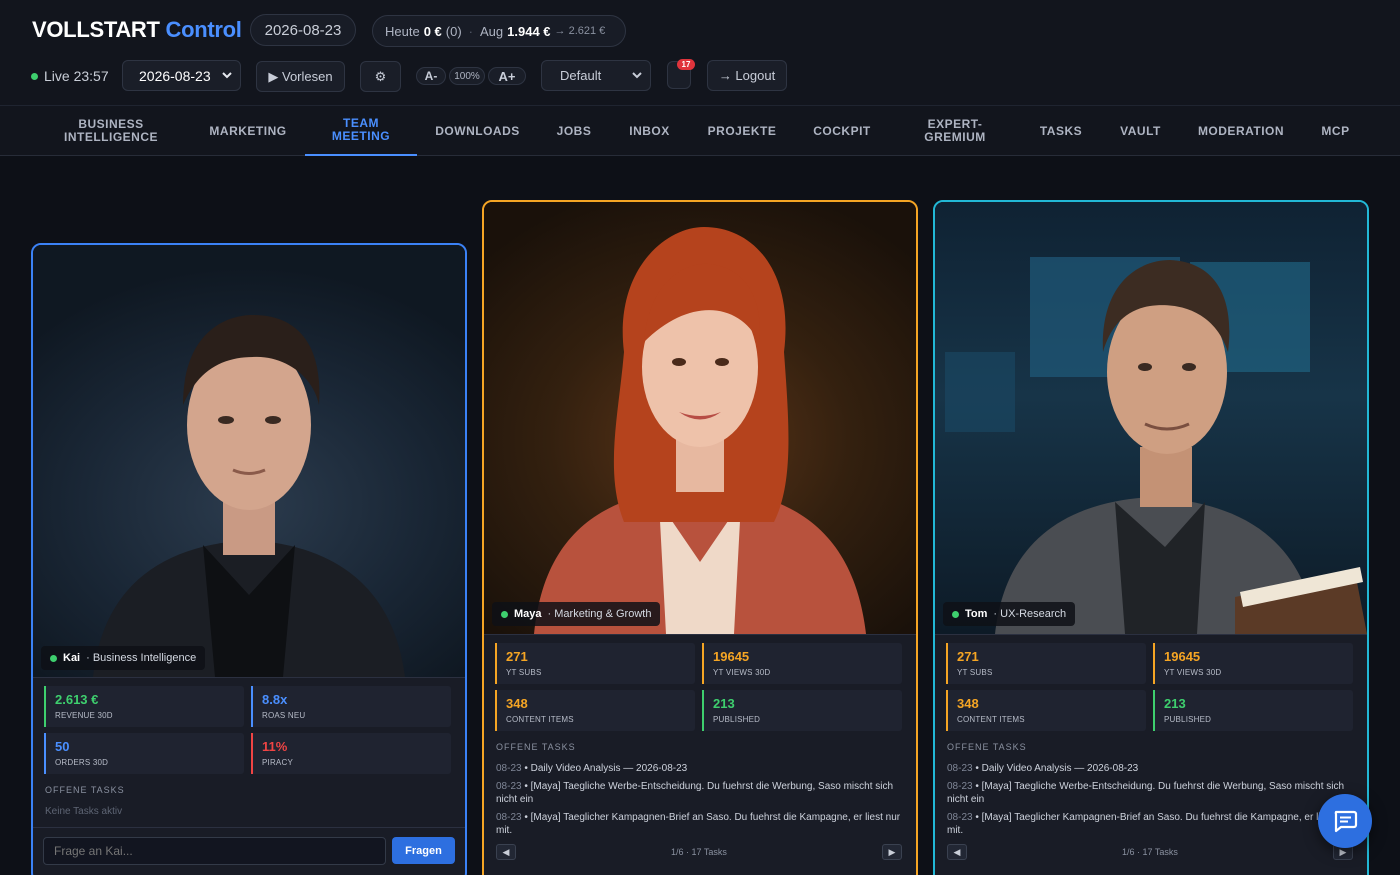 Image resolution: width=1400 pixels, height=875 pixels. I want to click on tab-tasks: TASKS, so click(1061, 131).